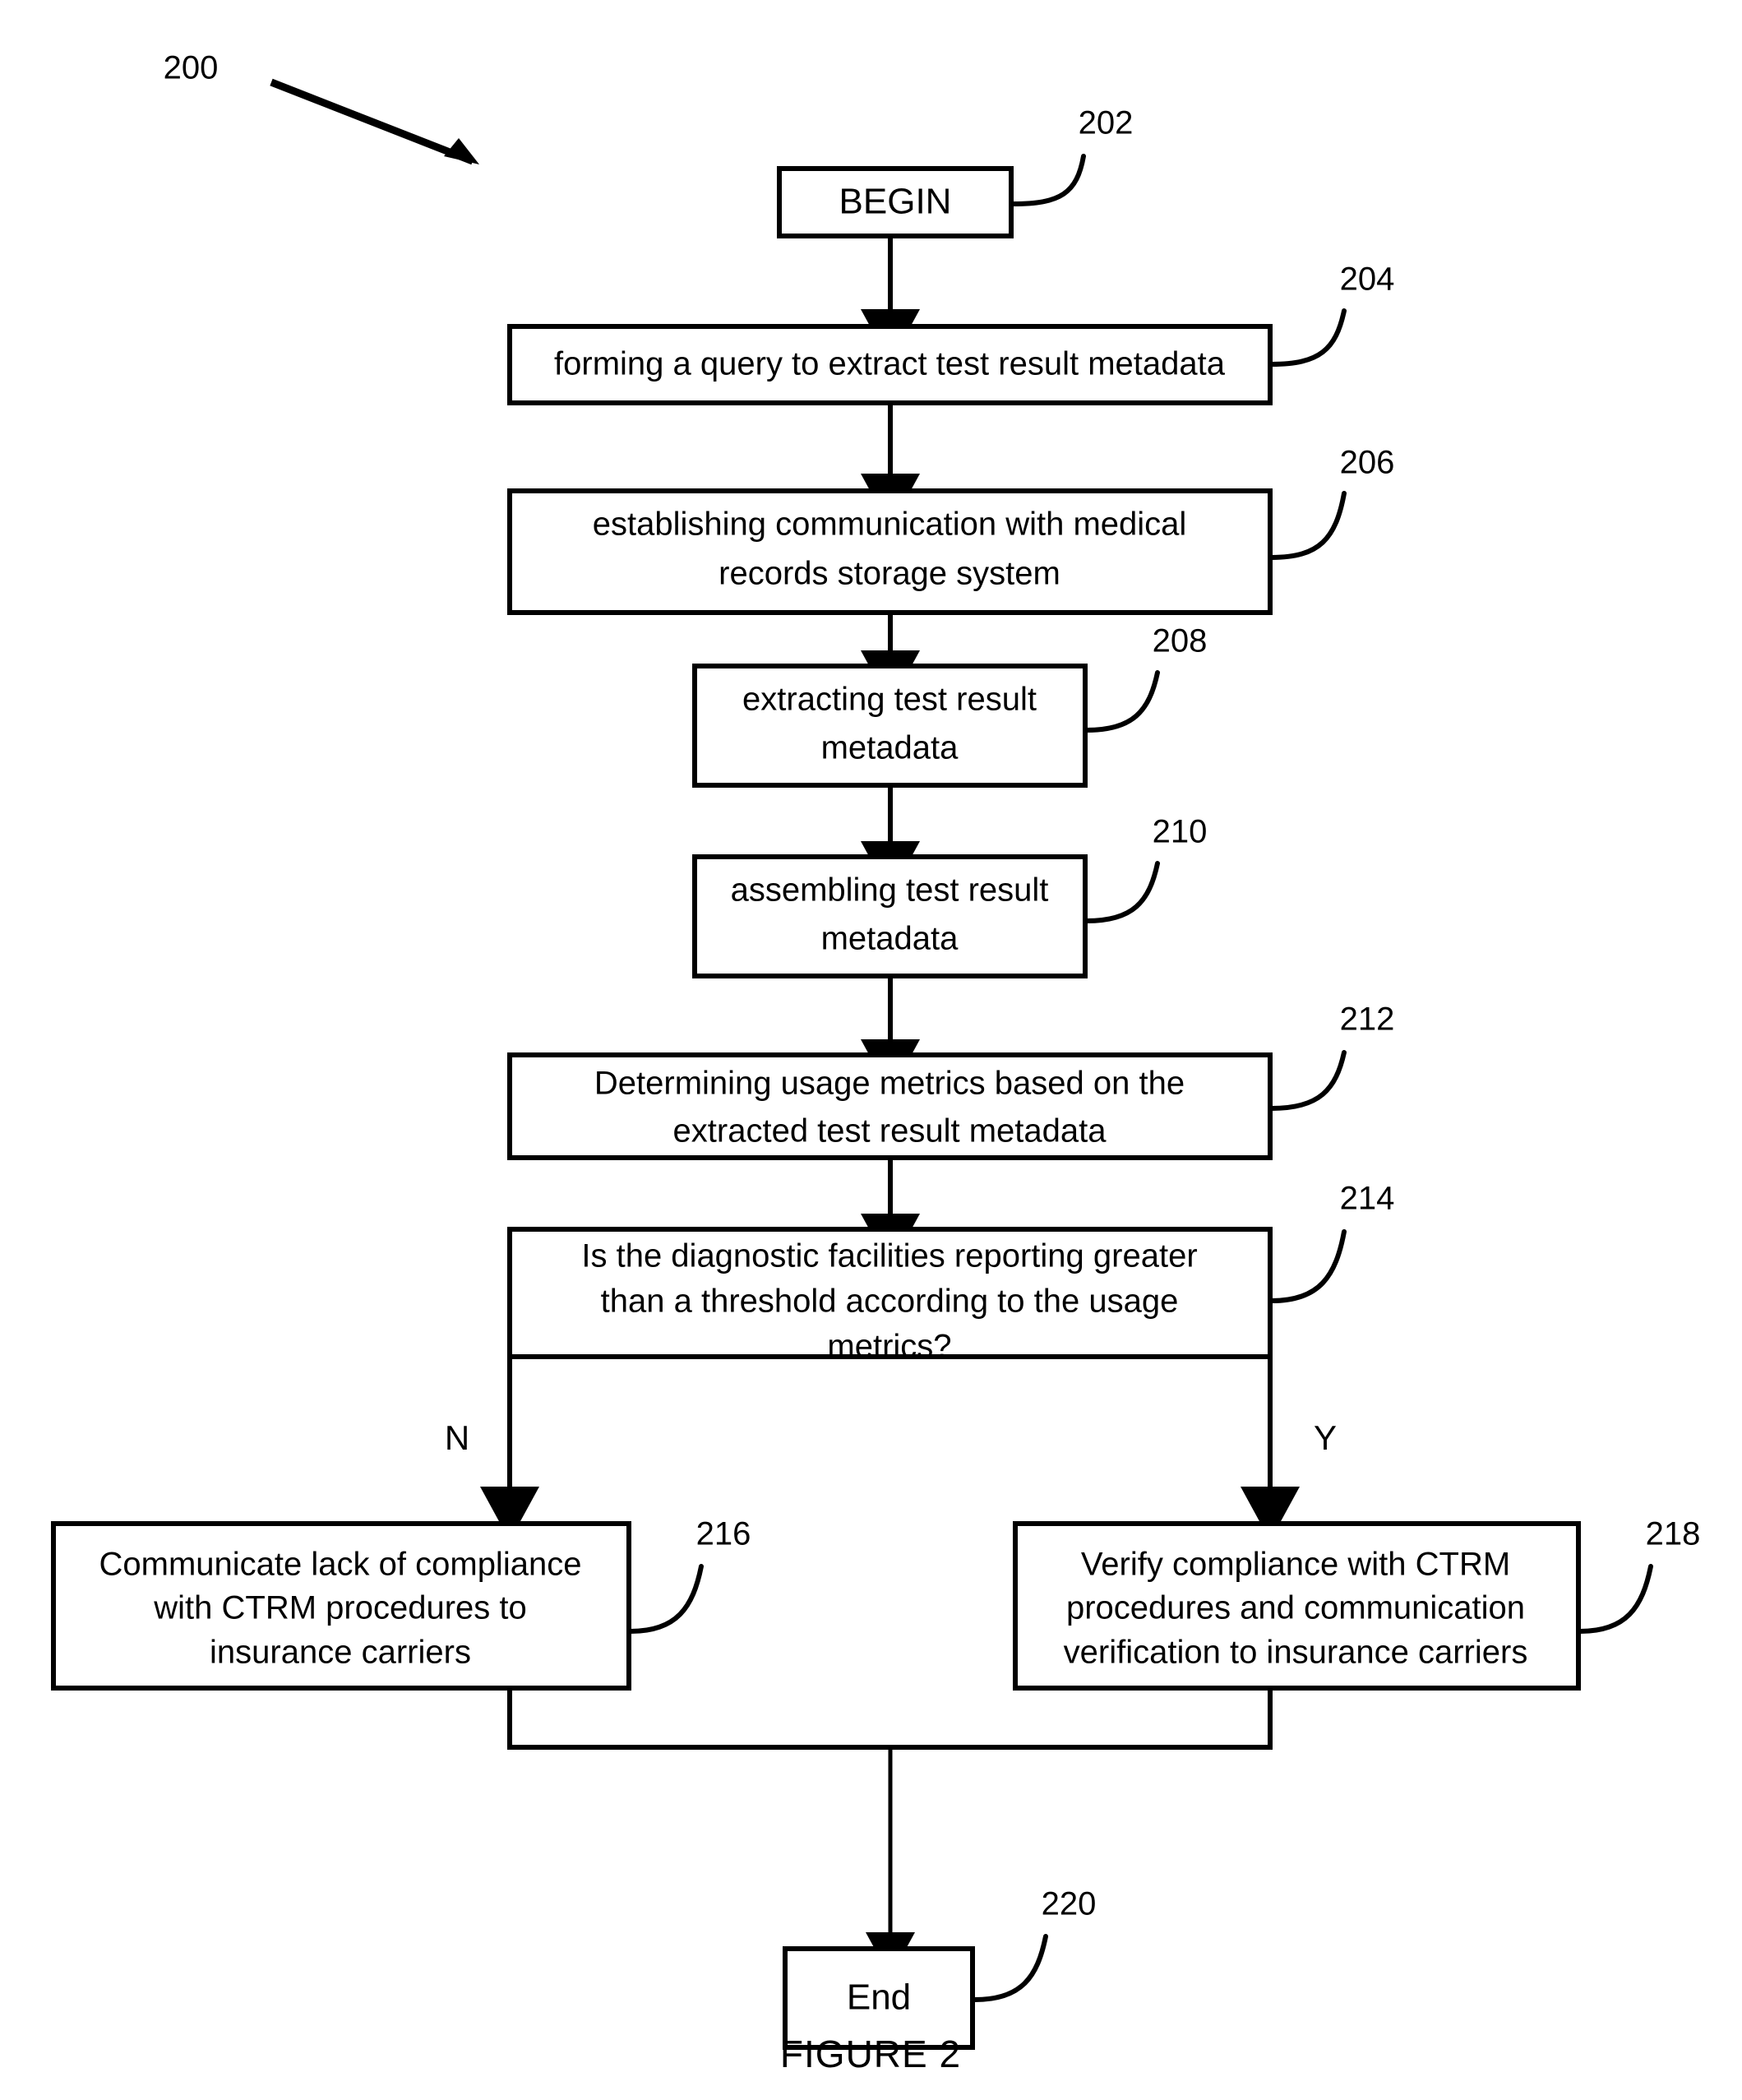  What do you see at coordinates (955, 171) in the screenshot?
I see `node-begin: BEGIN 202` at bounding box center [955, 171].